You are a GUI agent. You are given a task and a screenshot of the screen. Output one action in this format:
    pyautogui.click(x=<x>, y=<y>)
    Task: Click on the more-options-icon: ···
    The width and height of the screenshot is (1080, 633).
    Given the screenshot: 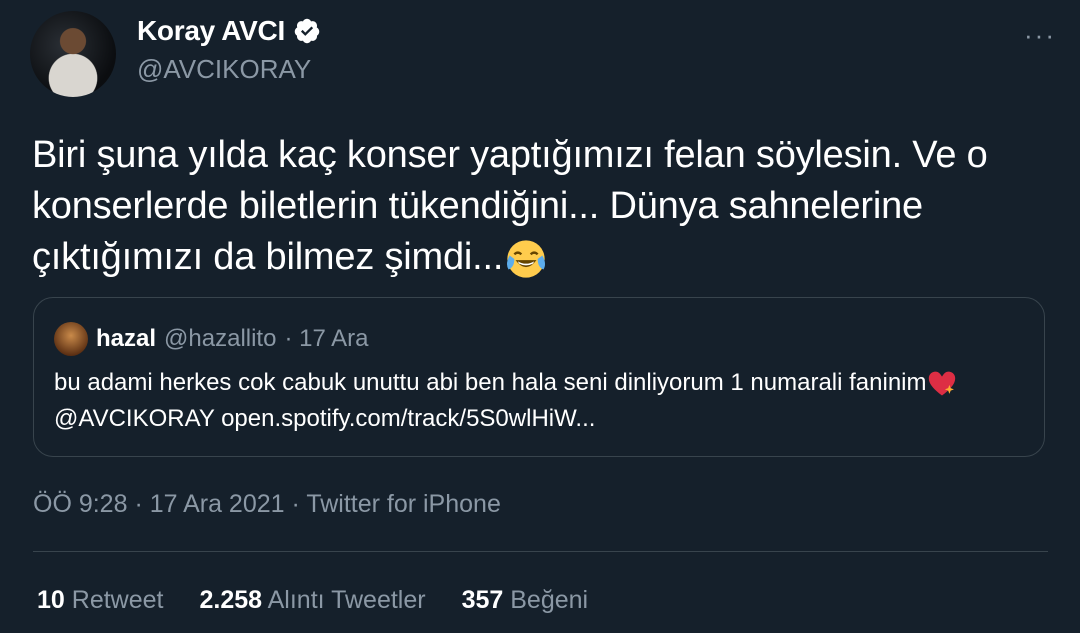 What is the action you would take?
    pyautogui.click(x=1040, y=35)
    